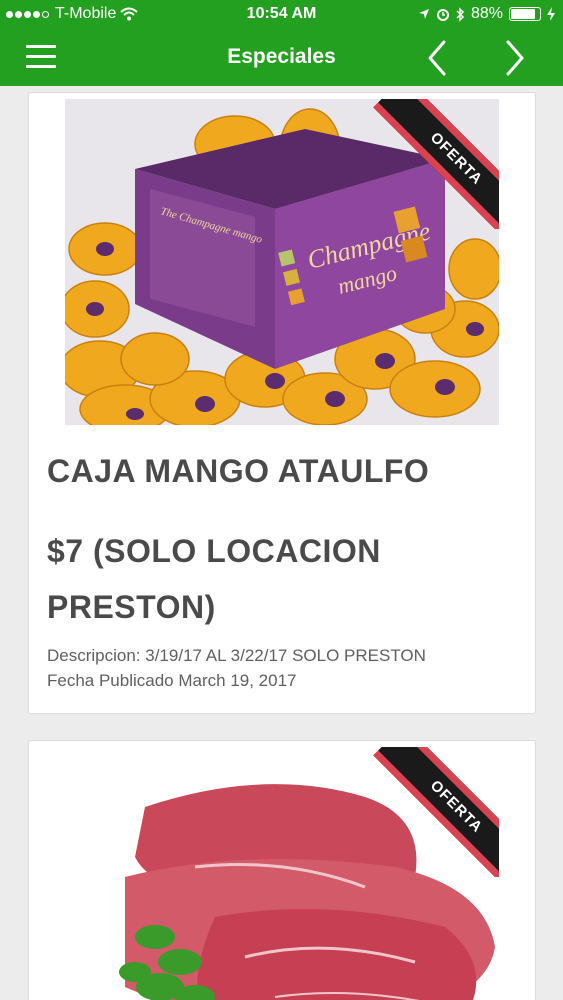  I want to click on battery-percent: 88%, so click(486, 13).